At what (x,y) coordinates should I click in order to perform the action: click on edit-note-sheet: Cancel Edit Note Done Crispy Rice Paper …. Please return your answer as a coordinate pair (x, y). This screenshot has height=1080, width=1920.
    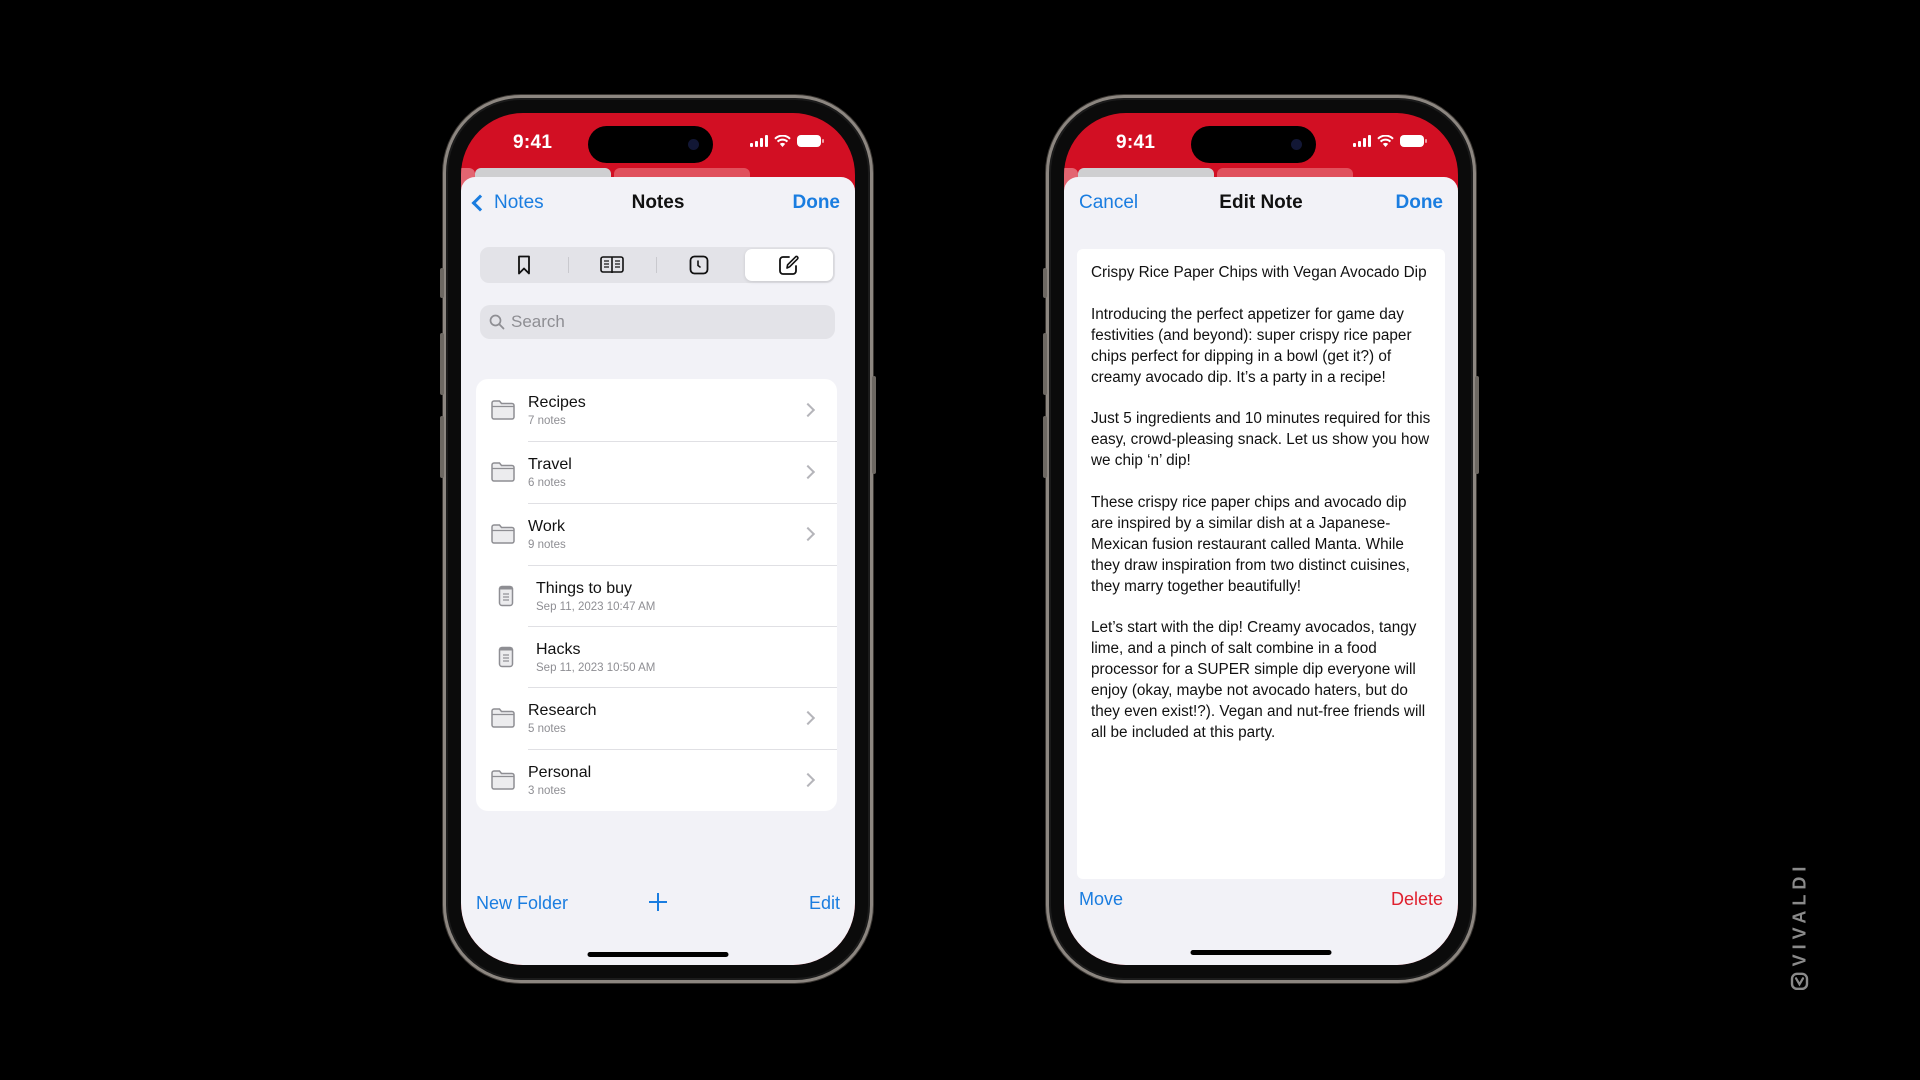
    Looking at the image, I should click on (1261, 571).